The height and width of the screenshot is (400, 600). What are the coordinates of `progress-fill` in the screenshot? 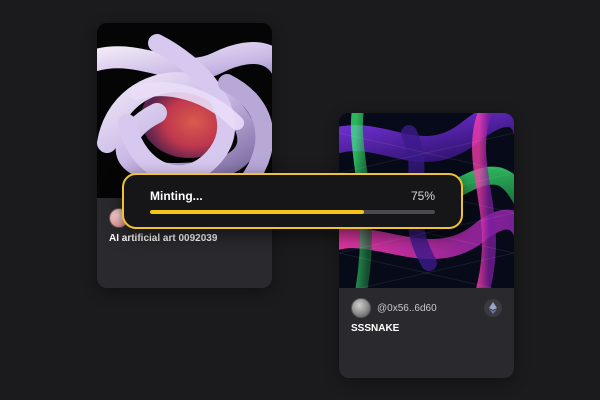 It's located at (257, 212).